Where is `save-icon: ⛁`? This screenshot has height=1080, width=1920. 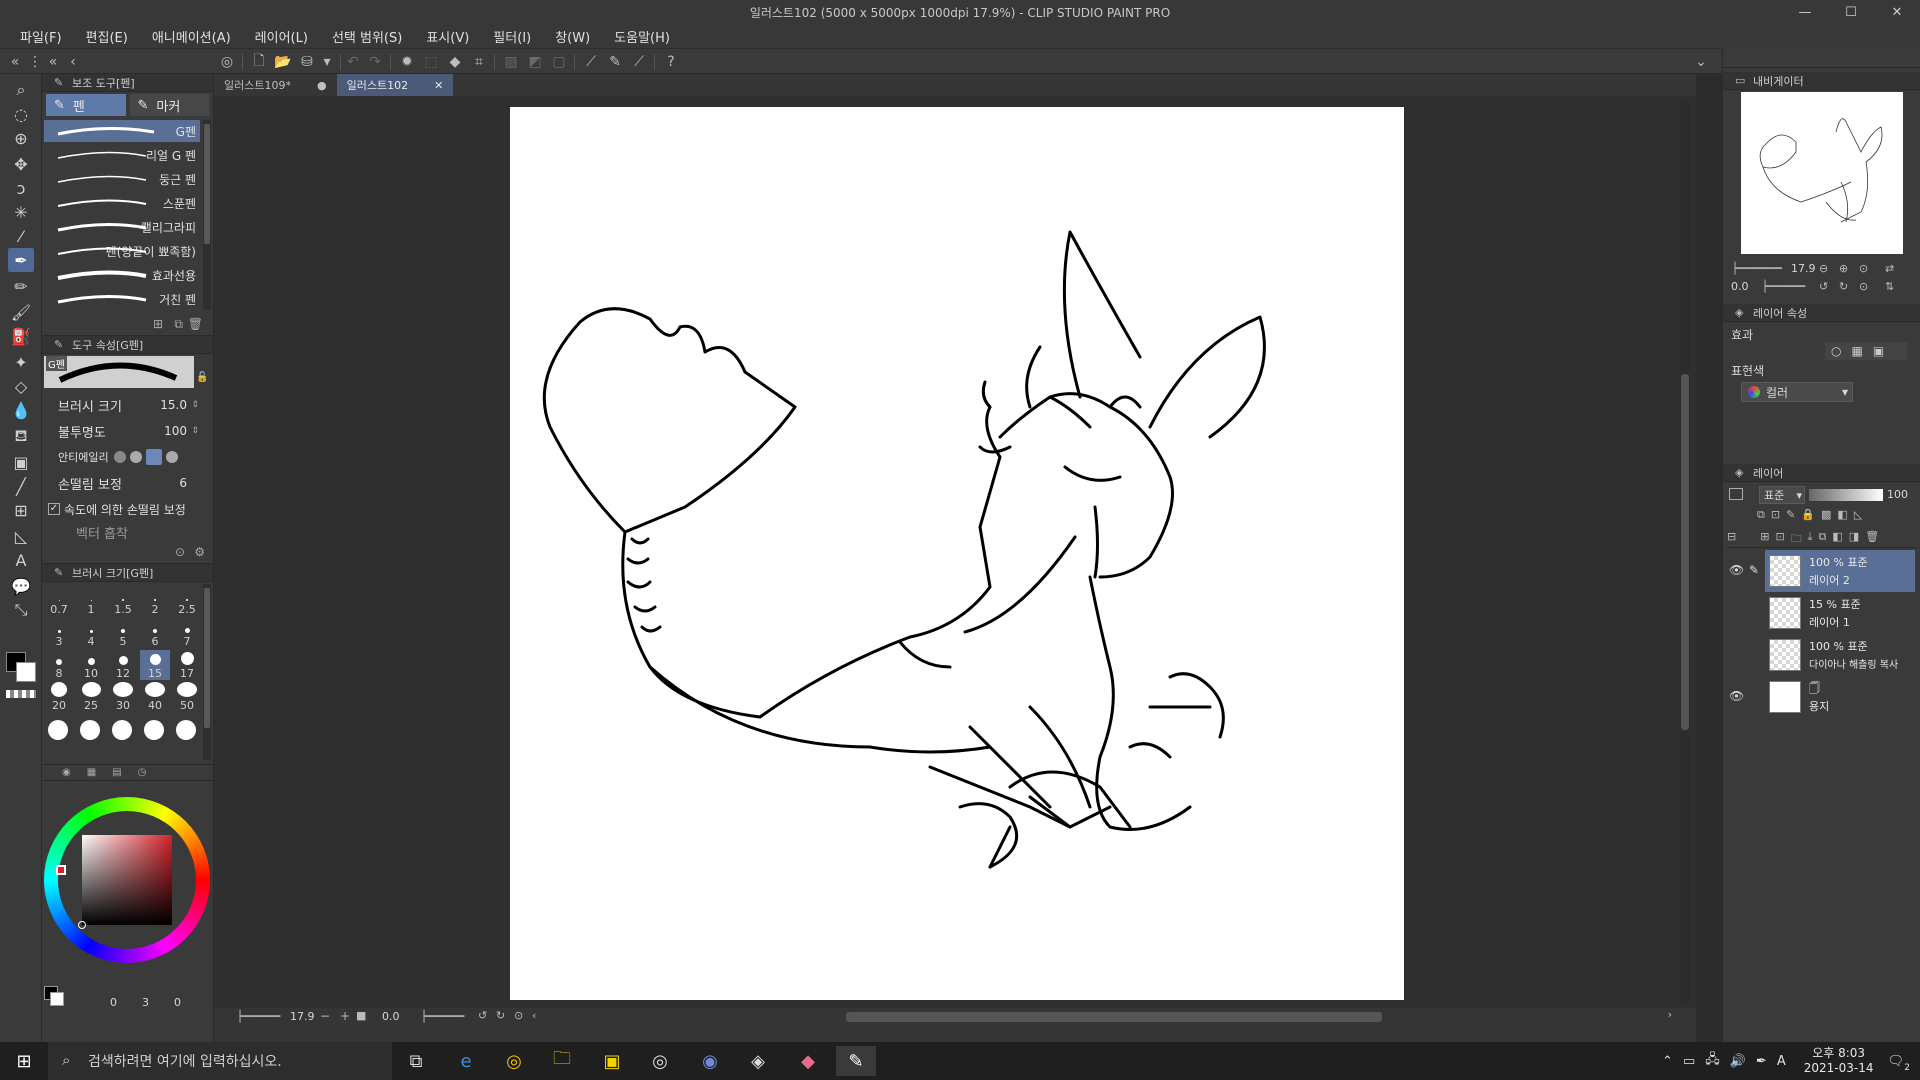
save-icon: ⛁ is located at coordinates (307, 62).